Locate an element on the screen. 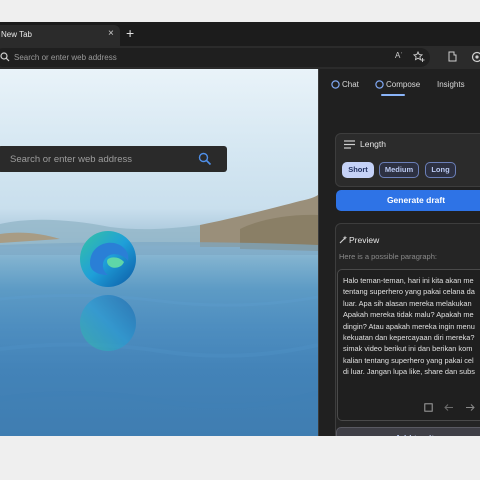 Image resolution: width=480 pixels, height=480 pixels. preview-title: Preview is located at coordinates (364, 240).